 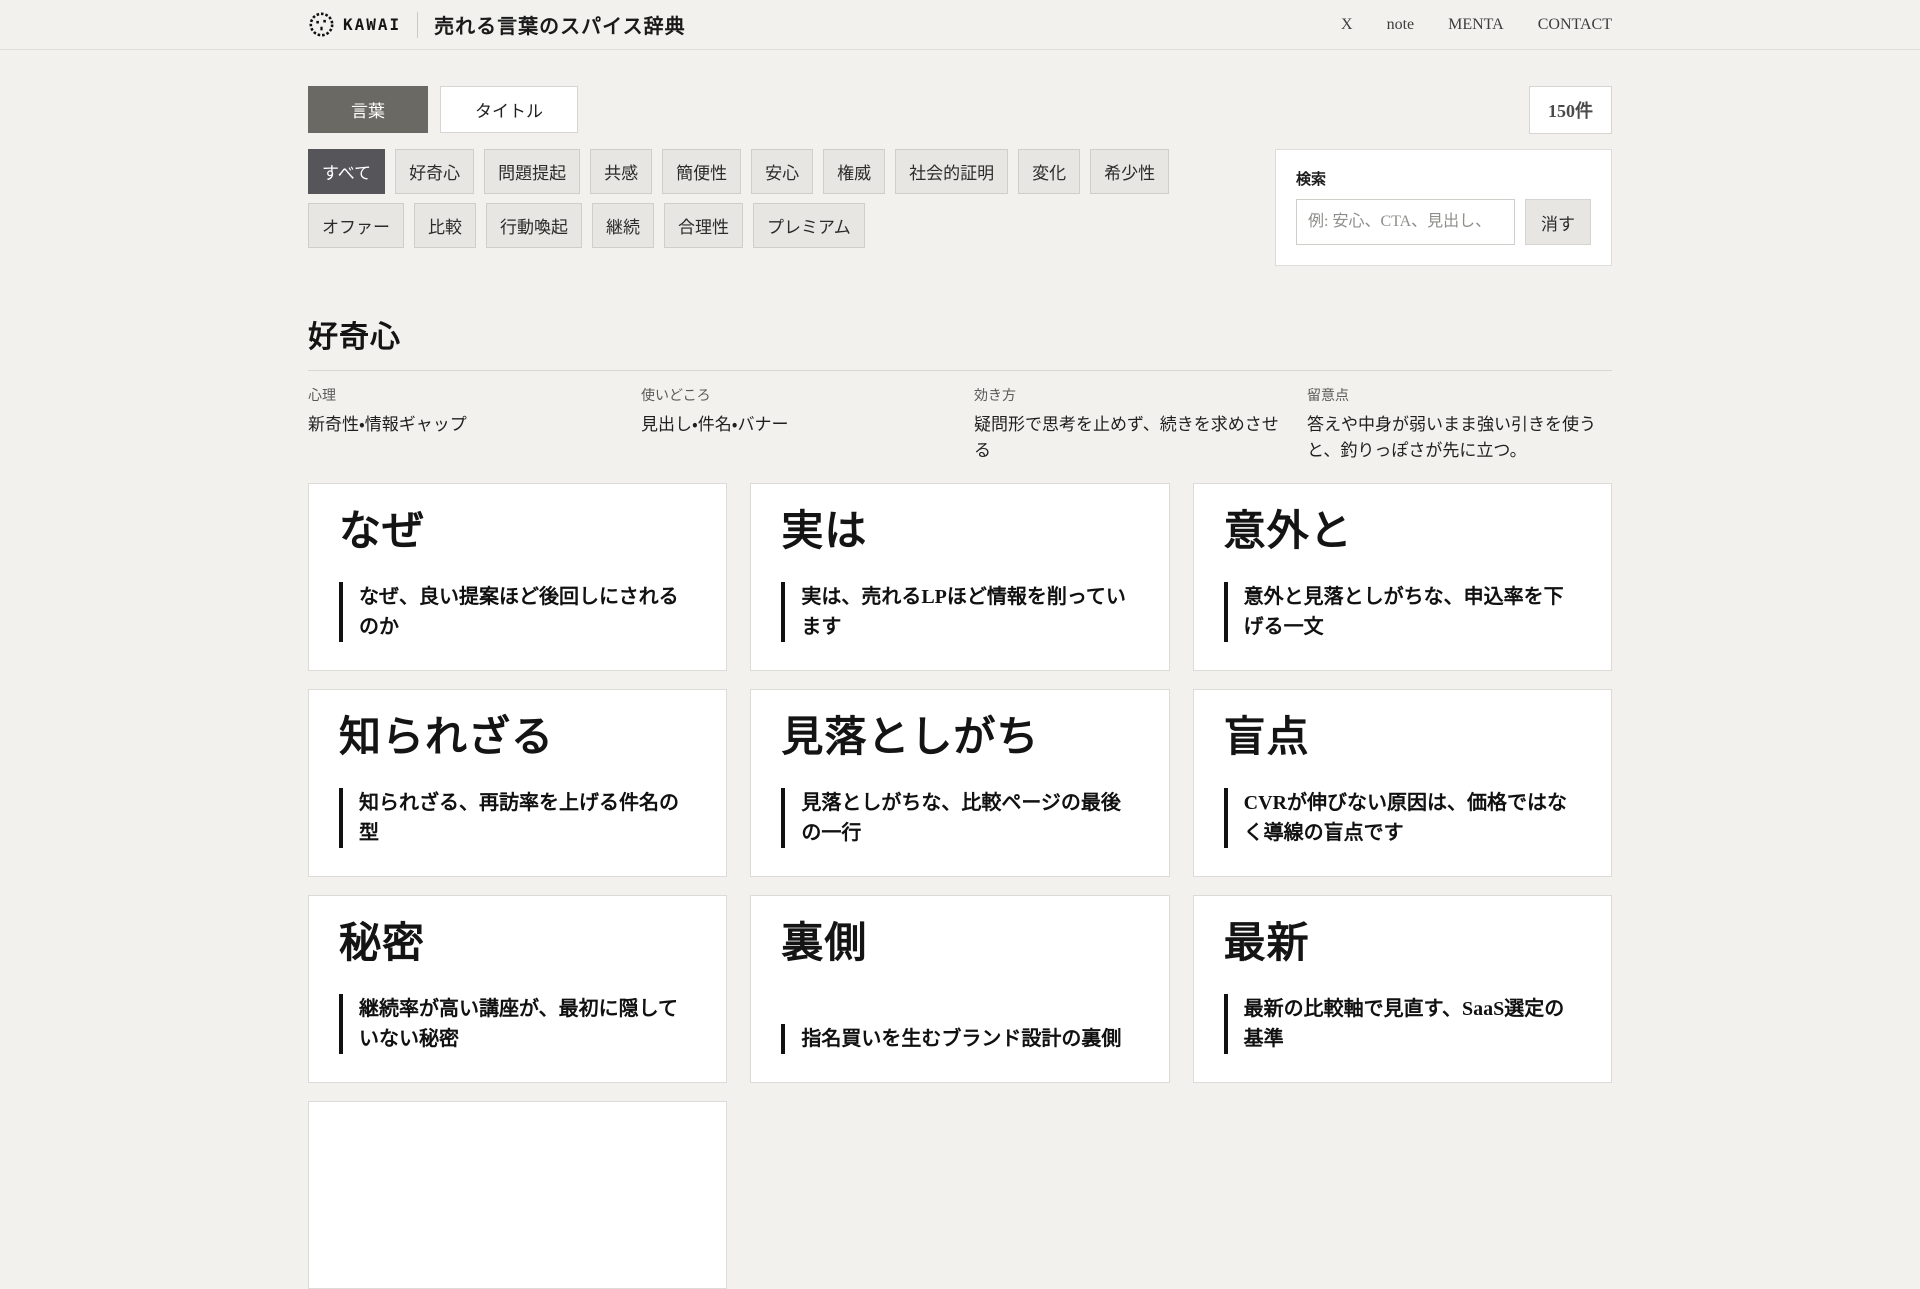 What do you see at coordinates (959, 817) in the screenshot?
I see `word-card-example: 見落としがちな、比較ページの最後の一行` at bounding box center [959, 817].